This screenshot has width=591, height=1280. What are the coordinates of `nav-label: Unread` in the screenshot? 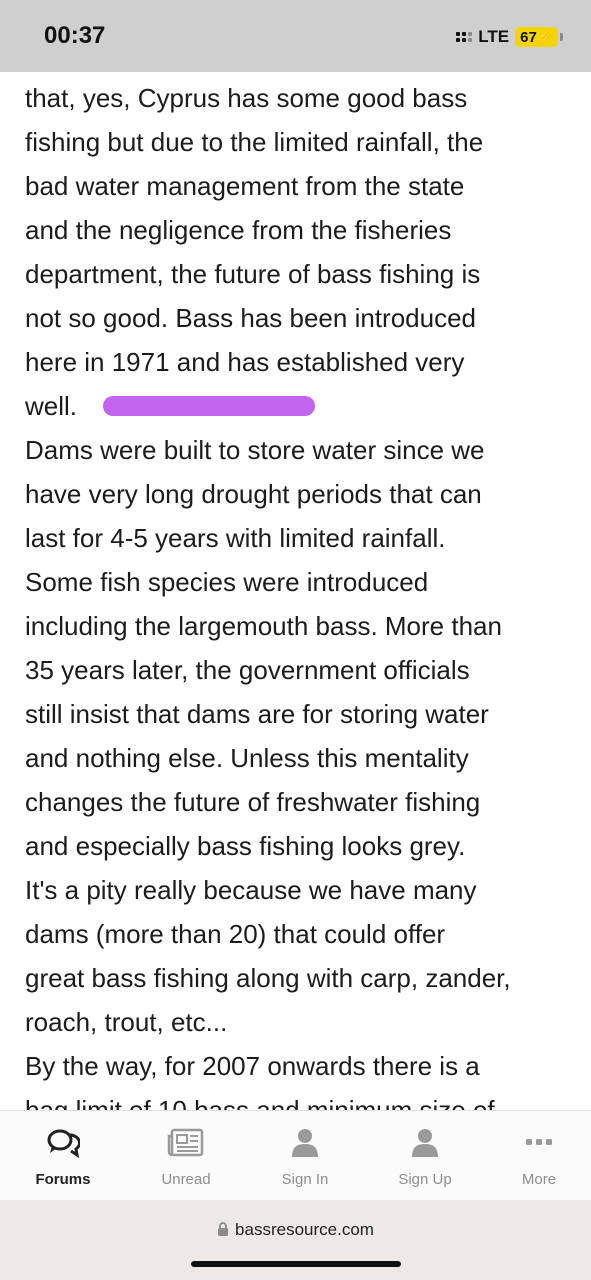 It's located at (186, 1179).